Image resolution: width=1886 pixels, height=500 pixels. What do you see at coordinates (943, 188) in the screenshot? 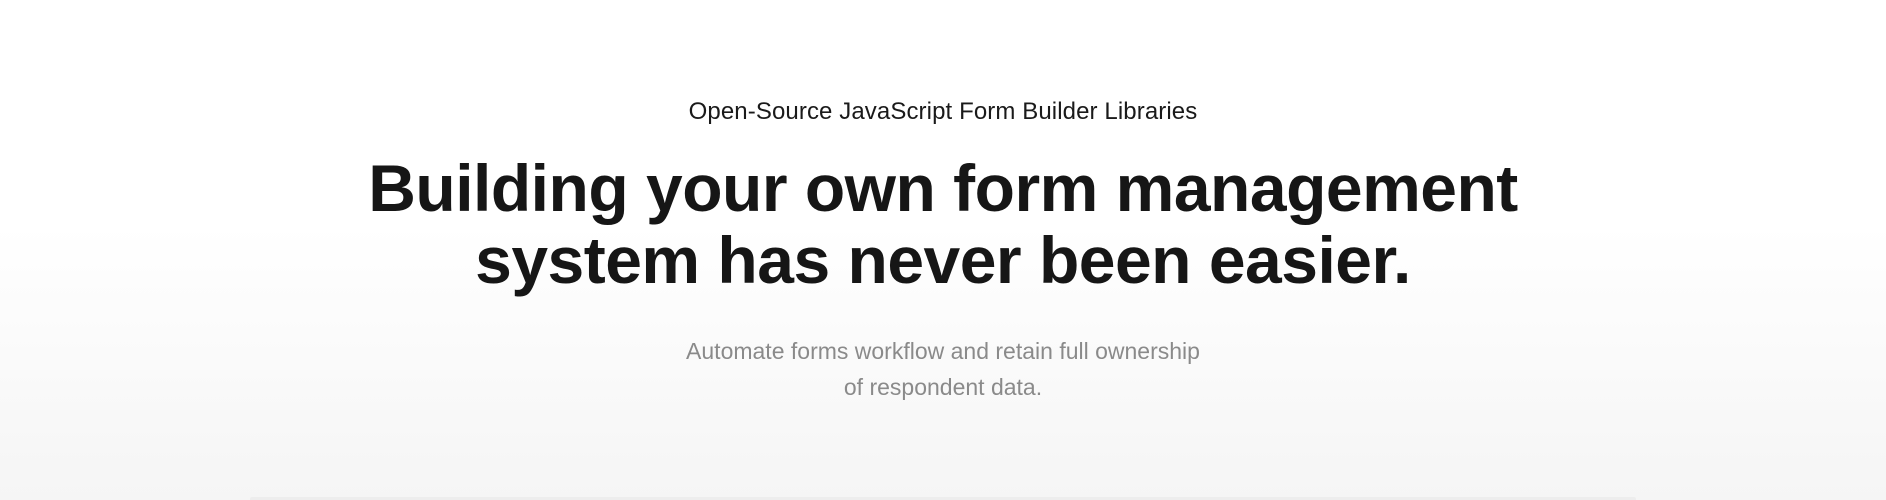
I see `hero-headline-line-1: Building your own form management` at bounding box center [943, 188].